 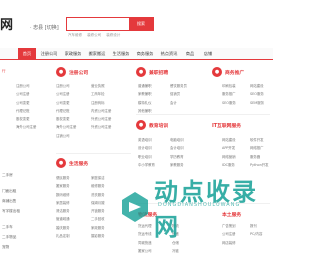 What do you see at coordinates (98, 195) in the screenshot?
I see `list-item: 洗衣服务` at bounding box center [98, 195].